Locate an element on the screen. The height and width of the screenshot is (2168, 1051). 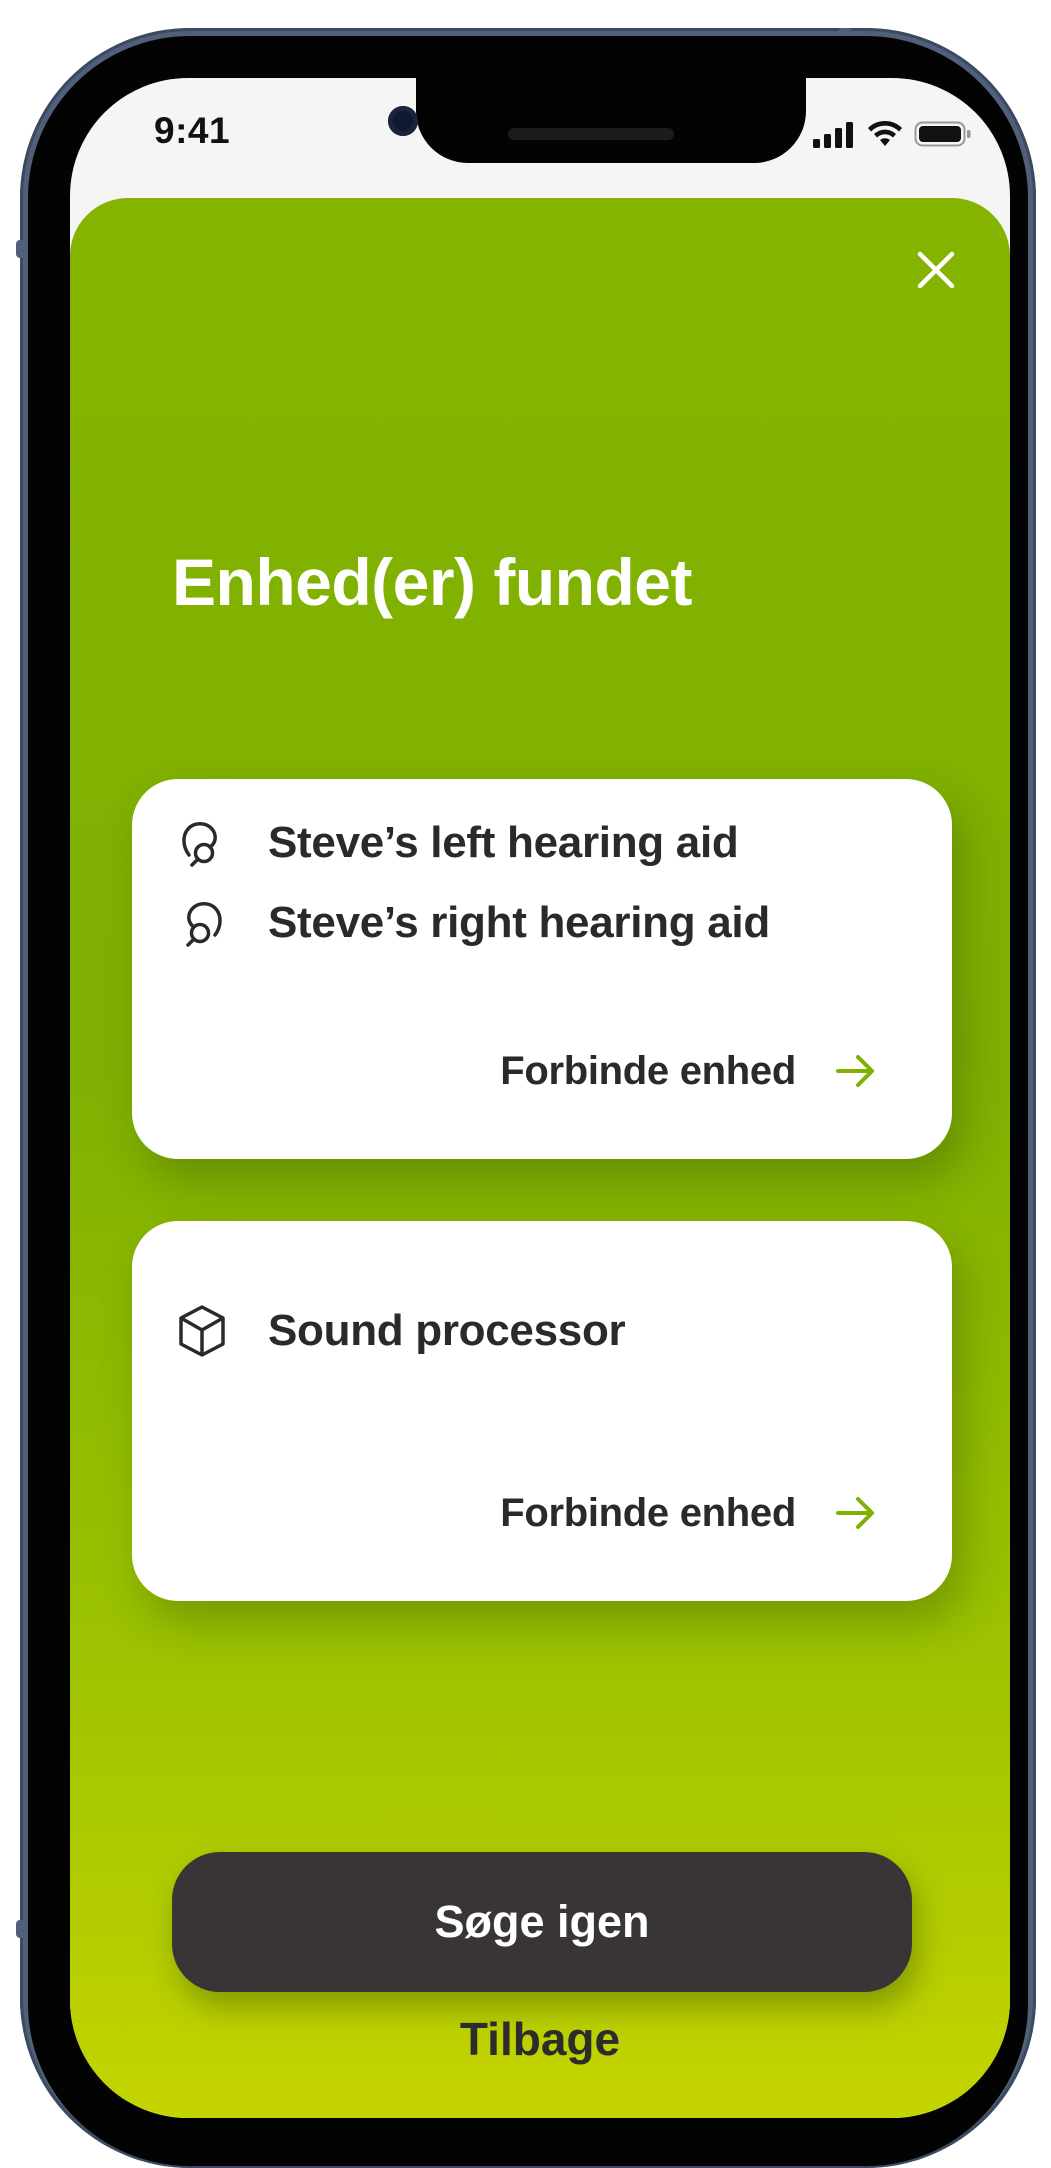
device-row-sound-processor: Sound processor is located at coordinates (400, 1331).